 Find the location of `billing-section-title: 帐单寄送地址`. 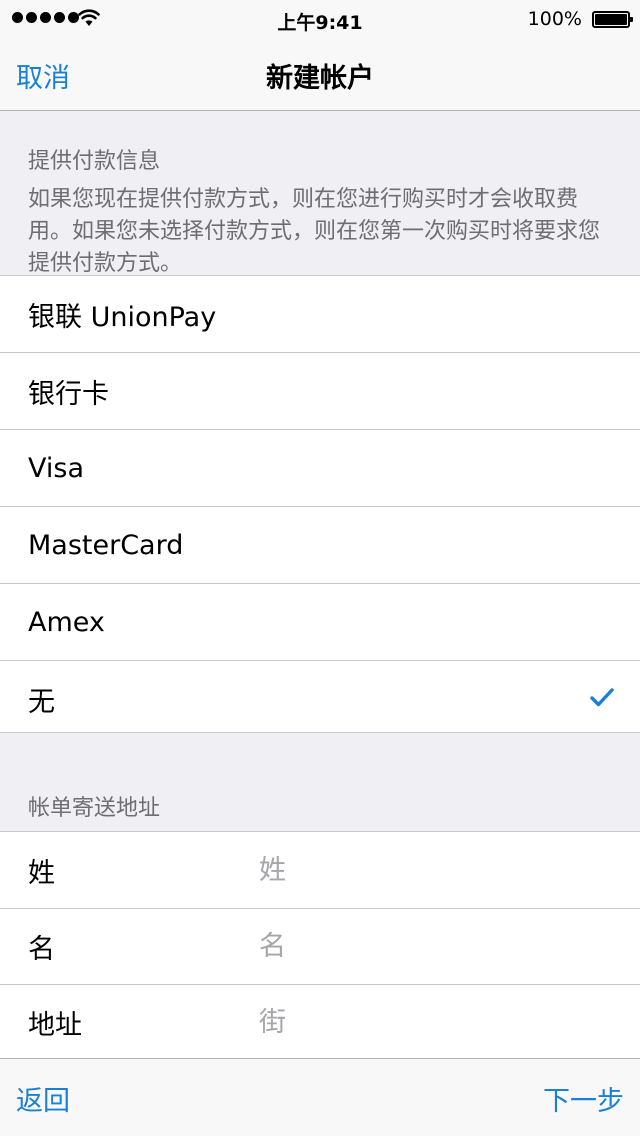

billing-section-title: 帐单寄送地址 is located at coordinates (94, 808).